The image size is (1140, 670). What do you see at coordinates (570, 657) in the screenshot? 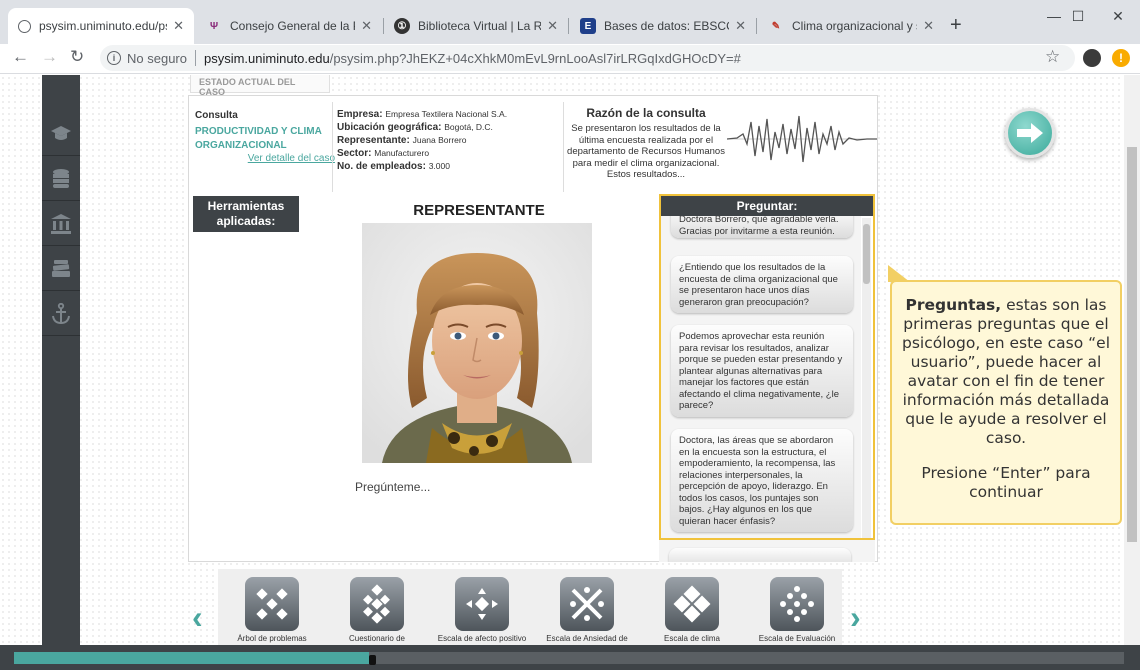
I see `course-progress-bar` at bounding box center [570, 657].